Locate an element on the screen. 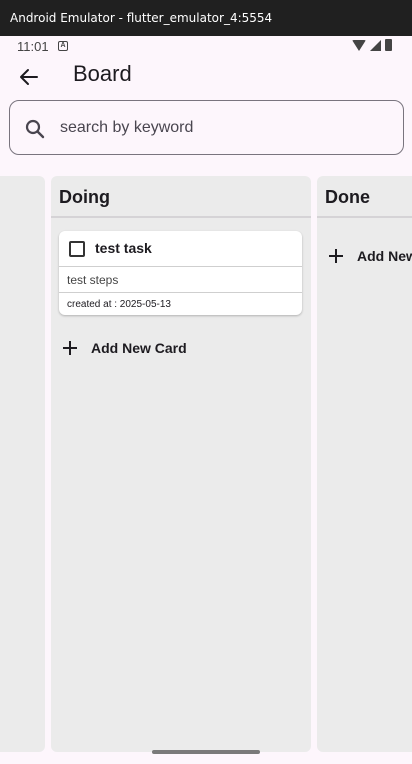  signal-icon is located at coordinates (375, 45).